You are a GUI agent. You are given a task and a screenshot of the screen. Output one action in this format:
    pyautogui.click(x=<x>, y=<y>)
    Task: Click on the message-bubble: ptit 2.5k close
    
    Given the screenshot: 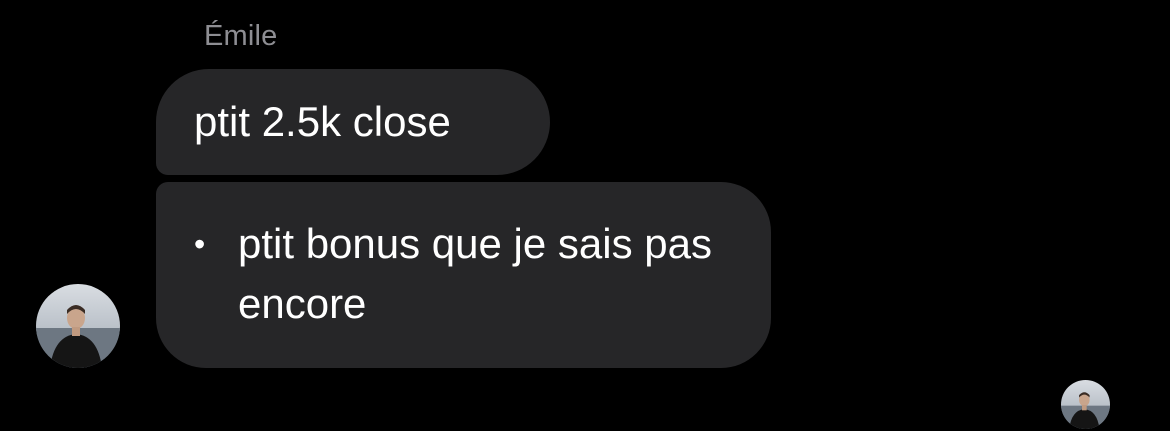 What is the action you would take?
    pyautogui.click(x=353, y=122)
    